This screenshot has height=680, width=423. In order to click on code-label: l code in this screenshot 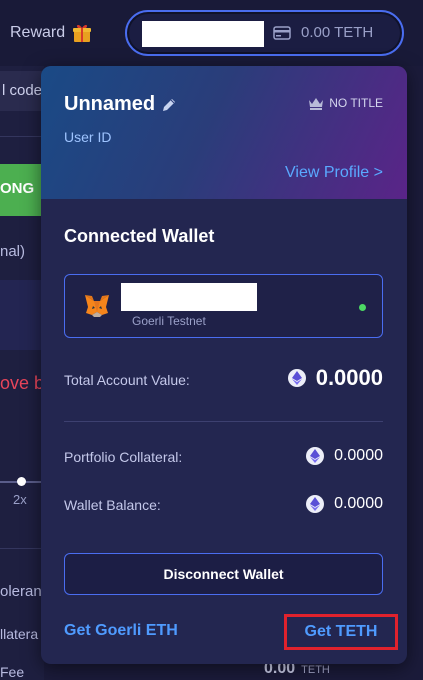, I will do `click(22, 90)`.